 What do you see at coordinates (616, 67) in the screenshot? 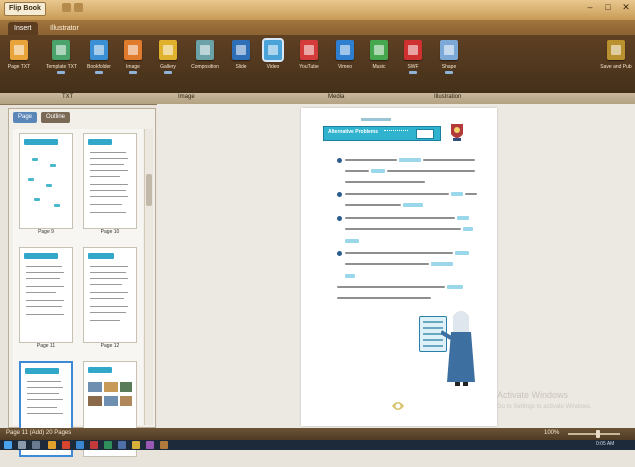
I see `save-publish-label: Save and Pub` at bounding box center [616, 67].